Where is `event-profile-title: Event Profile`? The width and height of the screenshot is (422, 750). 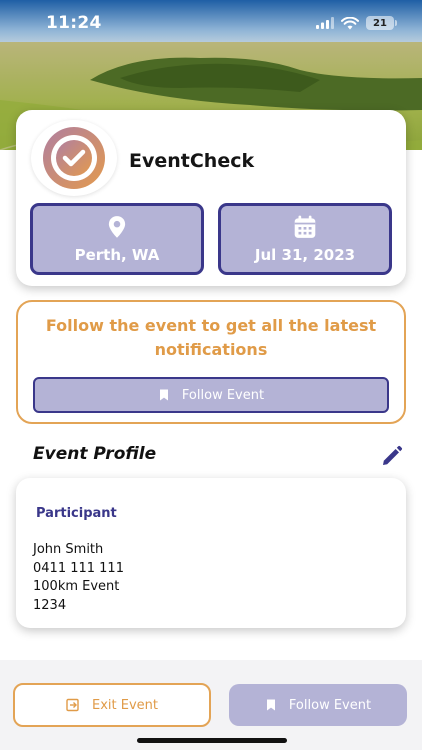 event-profile-title: Event Profile is located at coordinates (95, 454).